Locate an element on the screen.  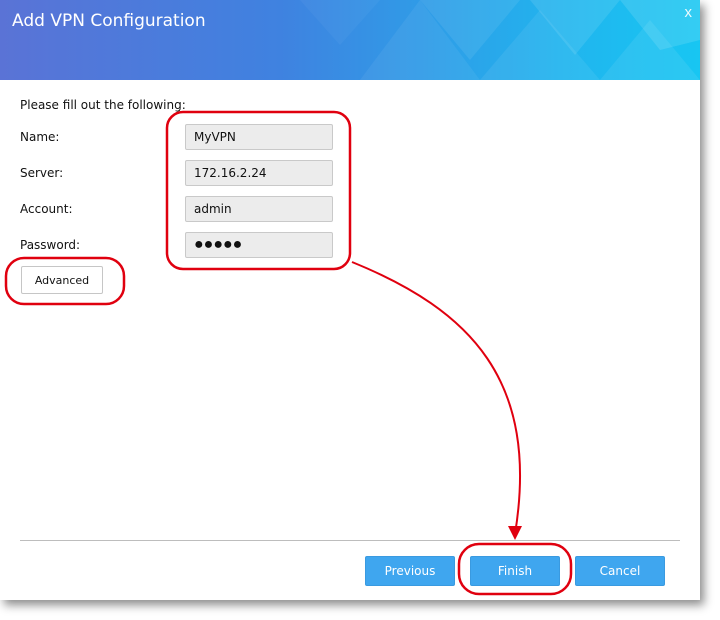
name-input is located at coordinates (259, 137).